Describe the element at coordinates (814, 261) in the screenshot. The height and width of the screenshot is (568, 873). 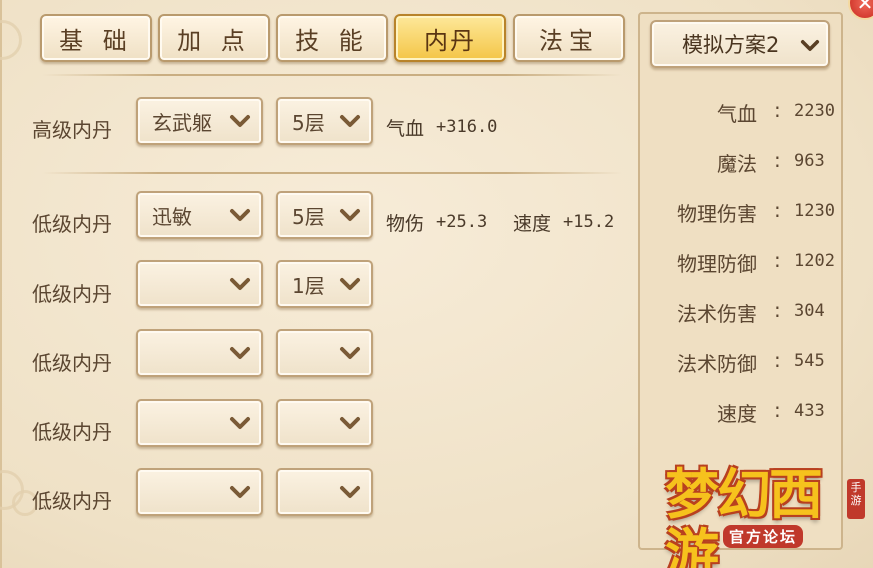
I see `attribute-value: 1202` at that location.